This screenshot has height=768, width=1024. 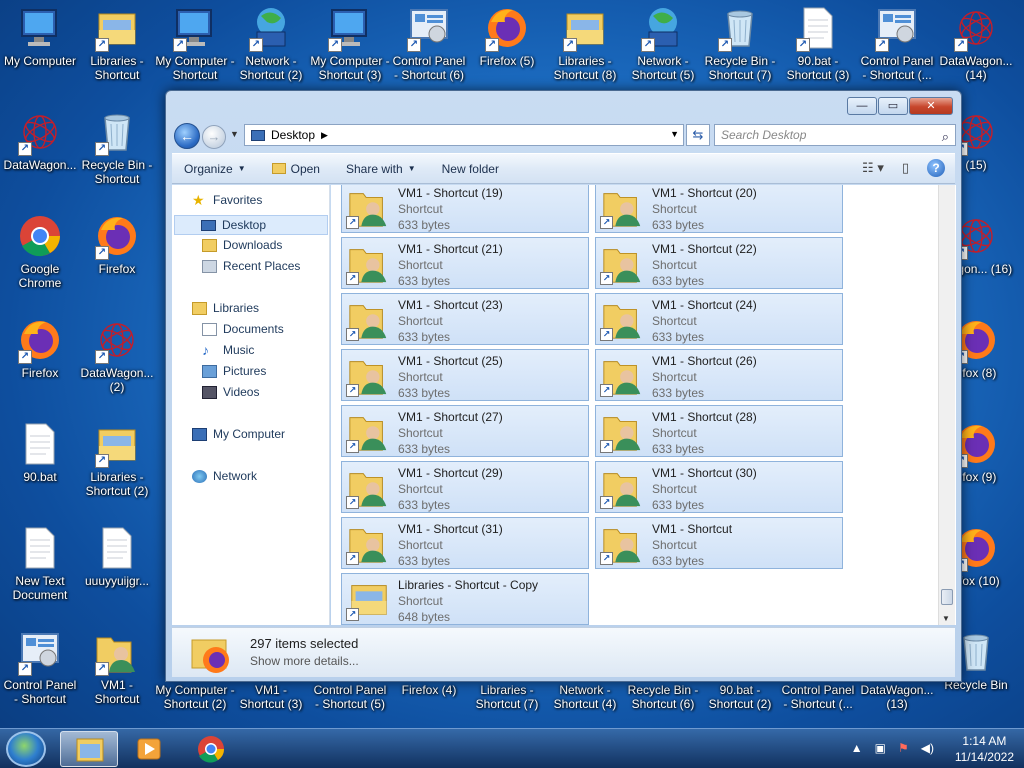 What do you see at coordinates (262, 266) in the screenshot?
I see `nav-recent-places-label: Recent Places` at bounding box center [262, 266].